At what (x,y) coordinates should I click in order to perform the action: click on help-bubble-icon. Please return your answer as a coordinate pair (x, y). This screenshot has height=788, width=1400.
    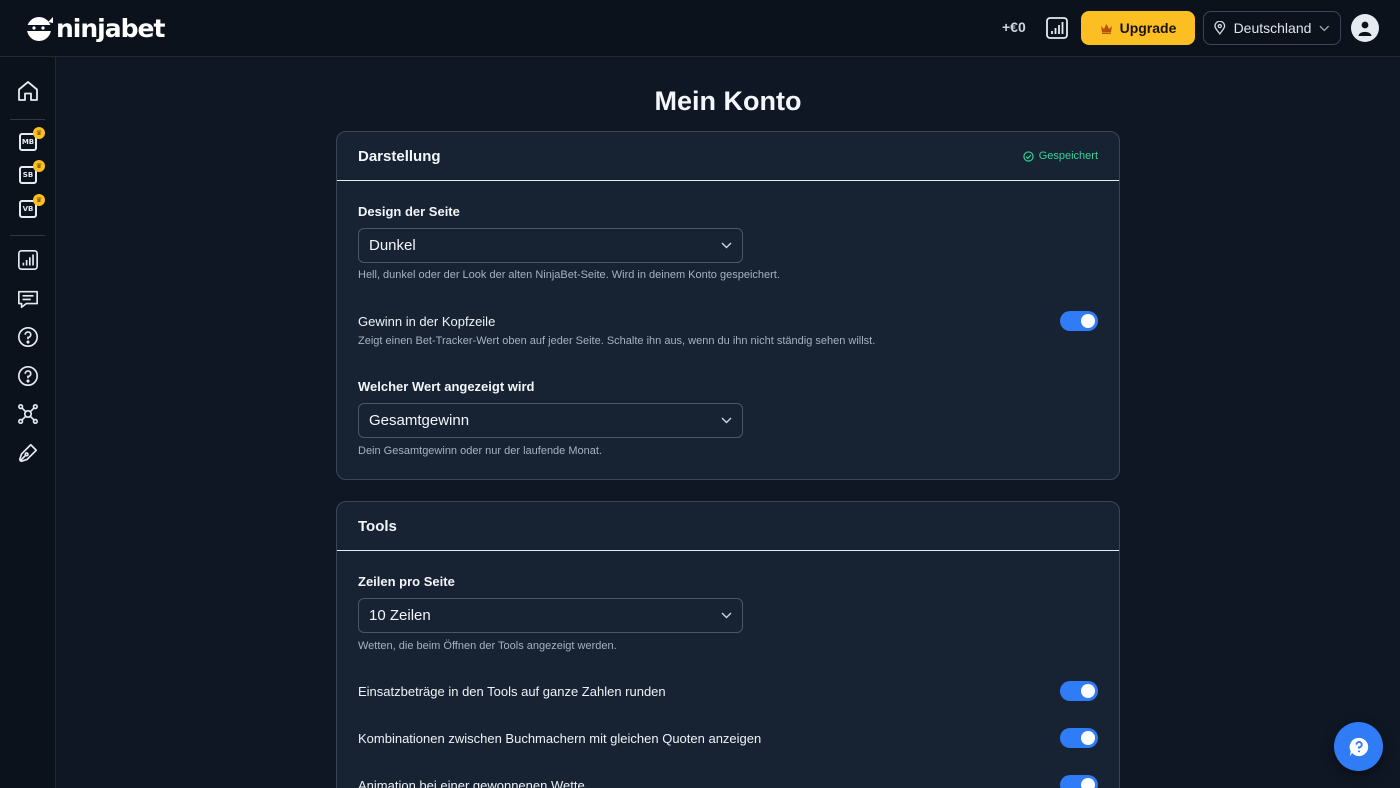
    Looking at the image, I should click on (1358, 746).